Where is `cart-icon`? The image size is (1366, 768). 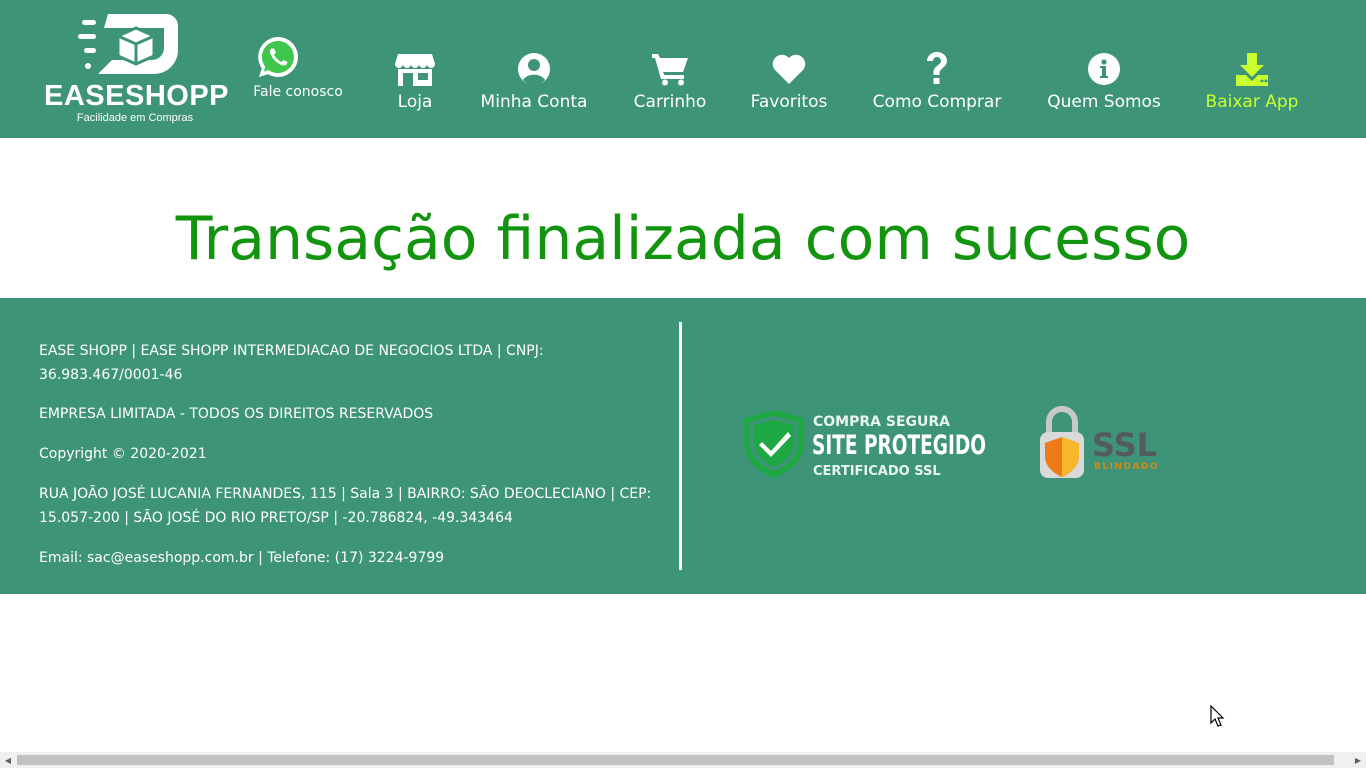 cart-icon is located at coordinates (670, 70).